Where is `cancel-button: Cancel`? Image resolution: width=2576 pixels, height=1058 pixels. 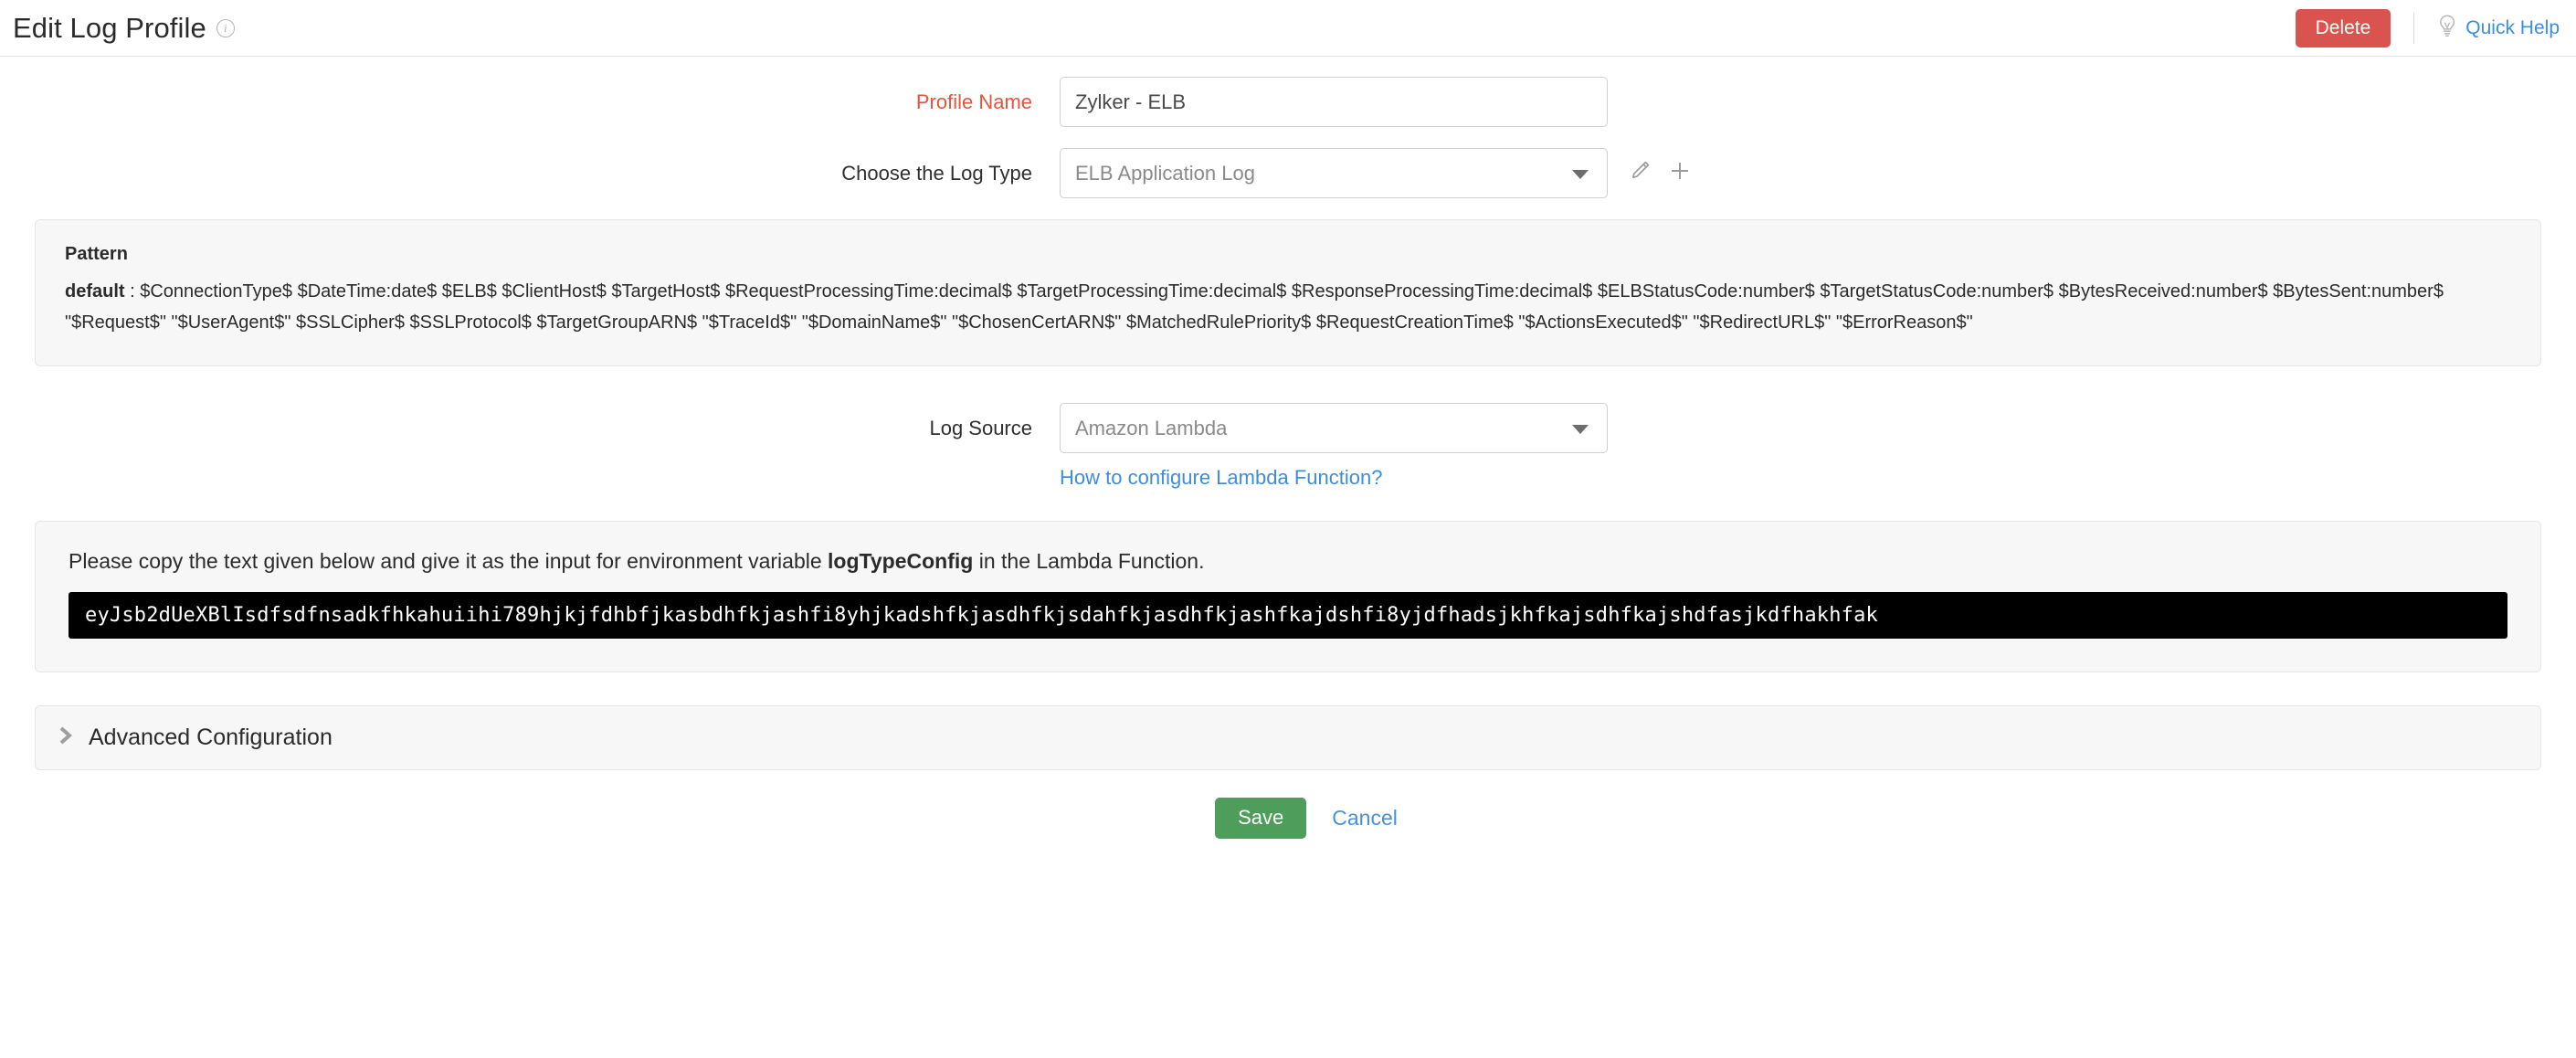
cancel-button: Cancel is located at coordinates (1365, 818).